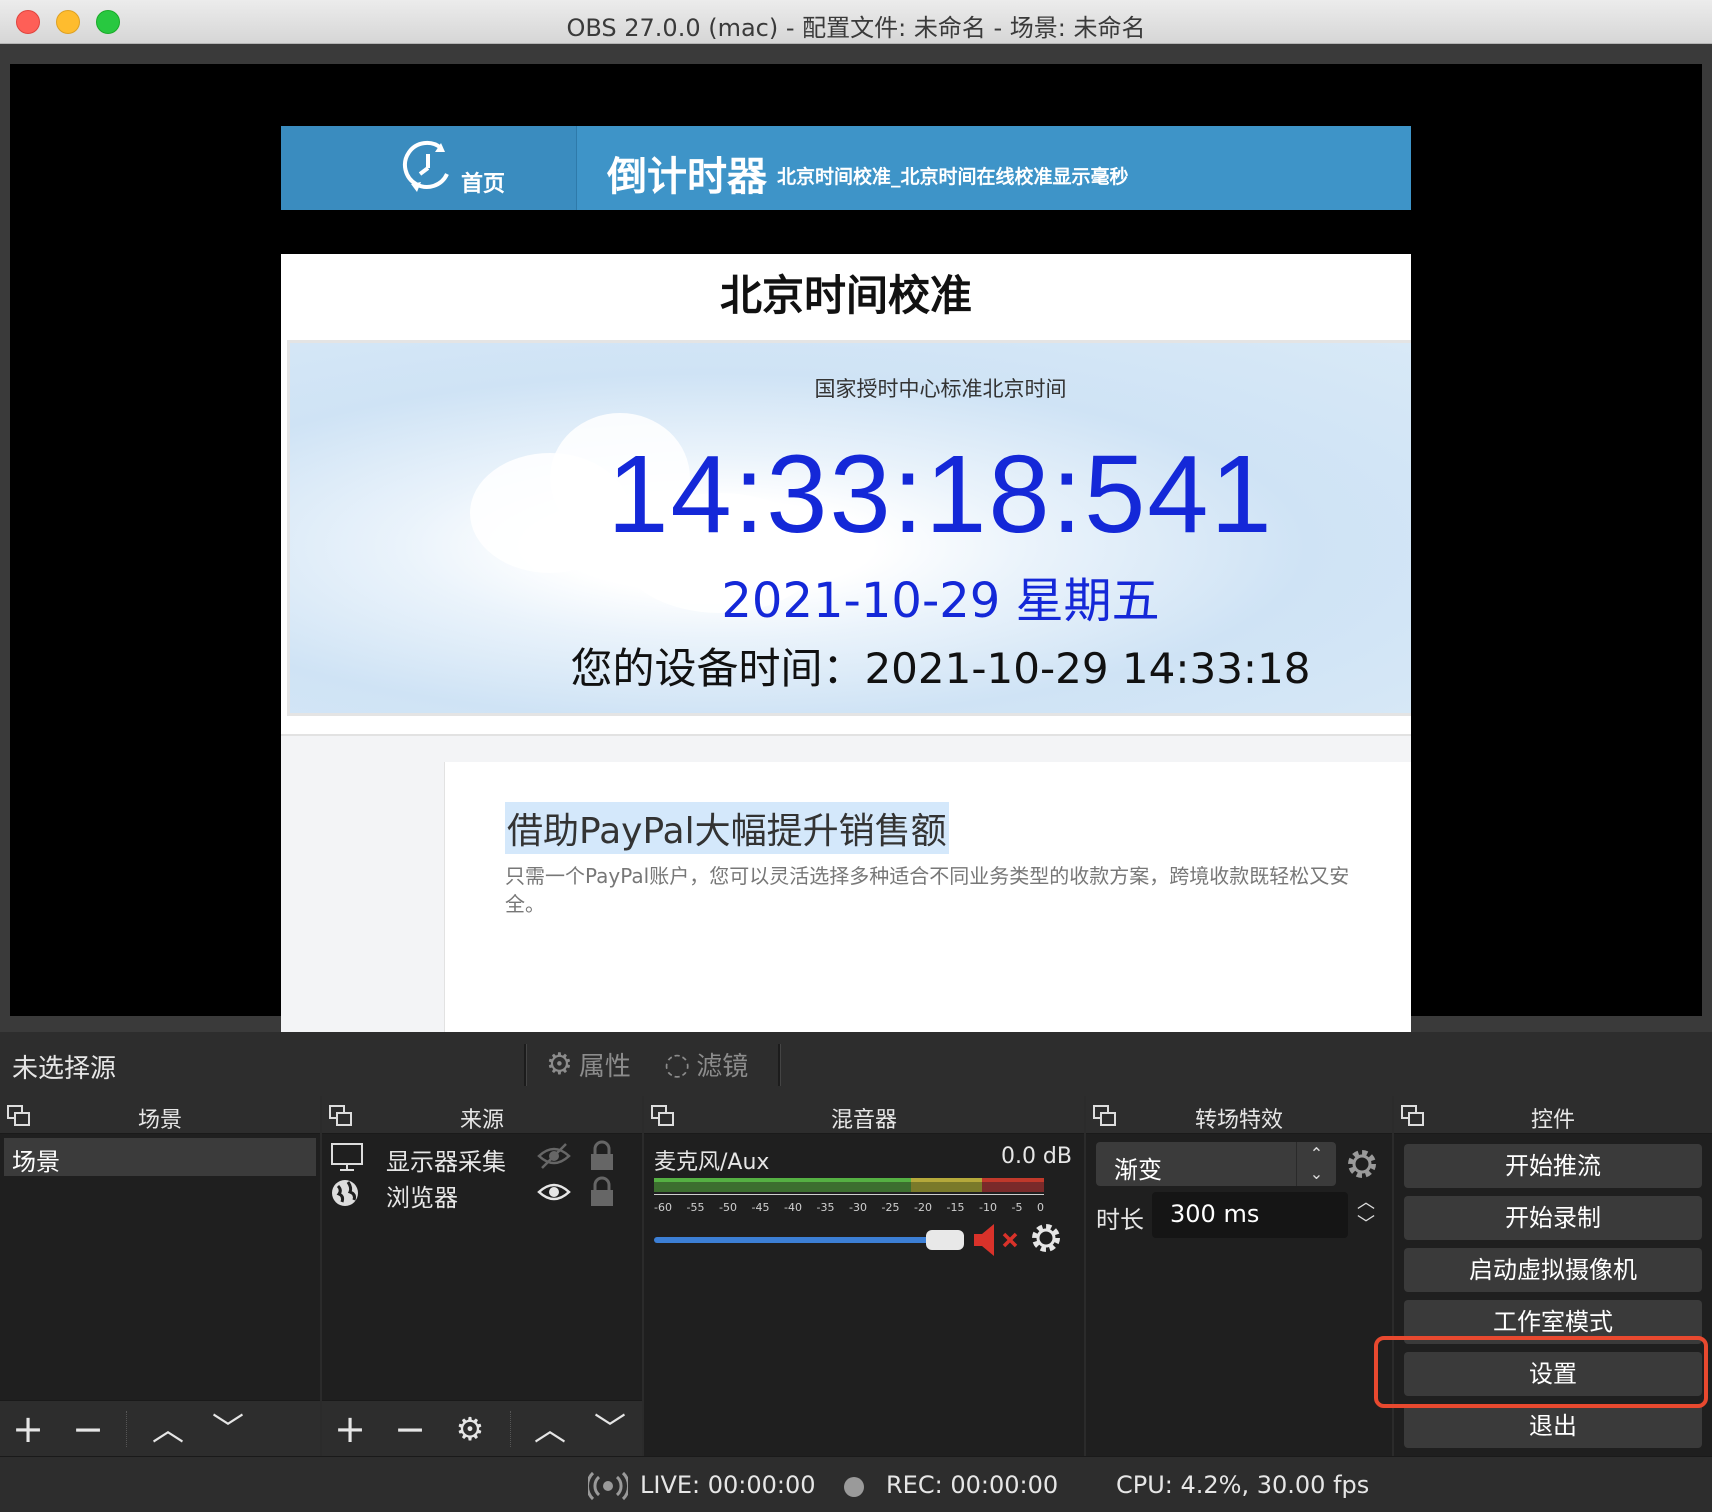 This screenshot has width=1712, height=1512. I want to click on move-source-up-button: ︿, so click(550, 1429).